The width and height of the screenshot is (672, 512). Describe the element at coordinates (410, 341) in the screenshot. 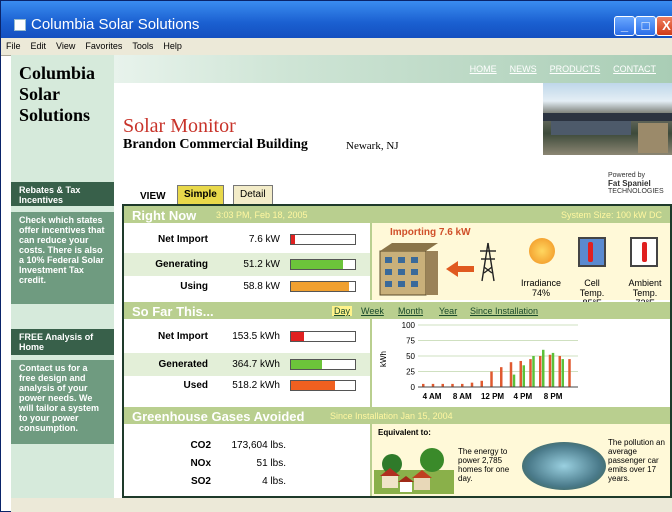

I see `y-tick-label: 75` at that location.